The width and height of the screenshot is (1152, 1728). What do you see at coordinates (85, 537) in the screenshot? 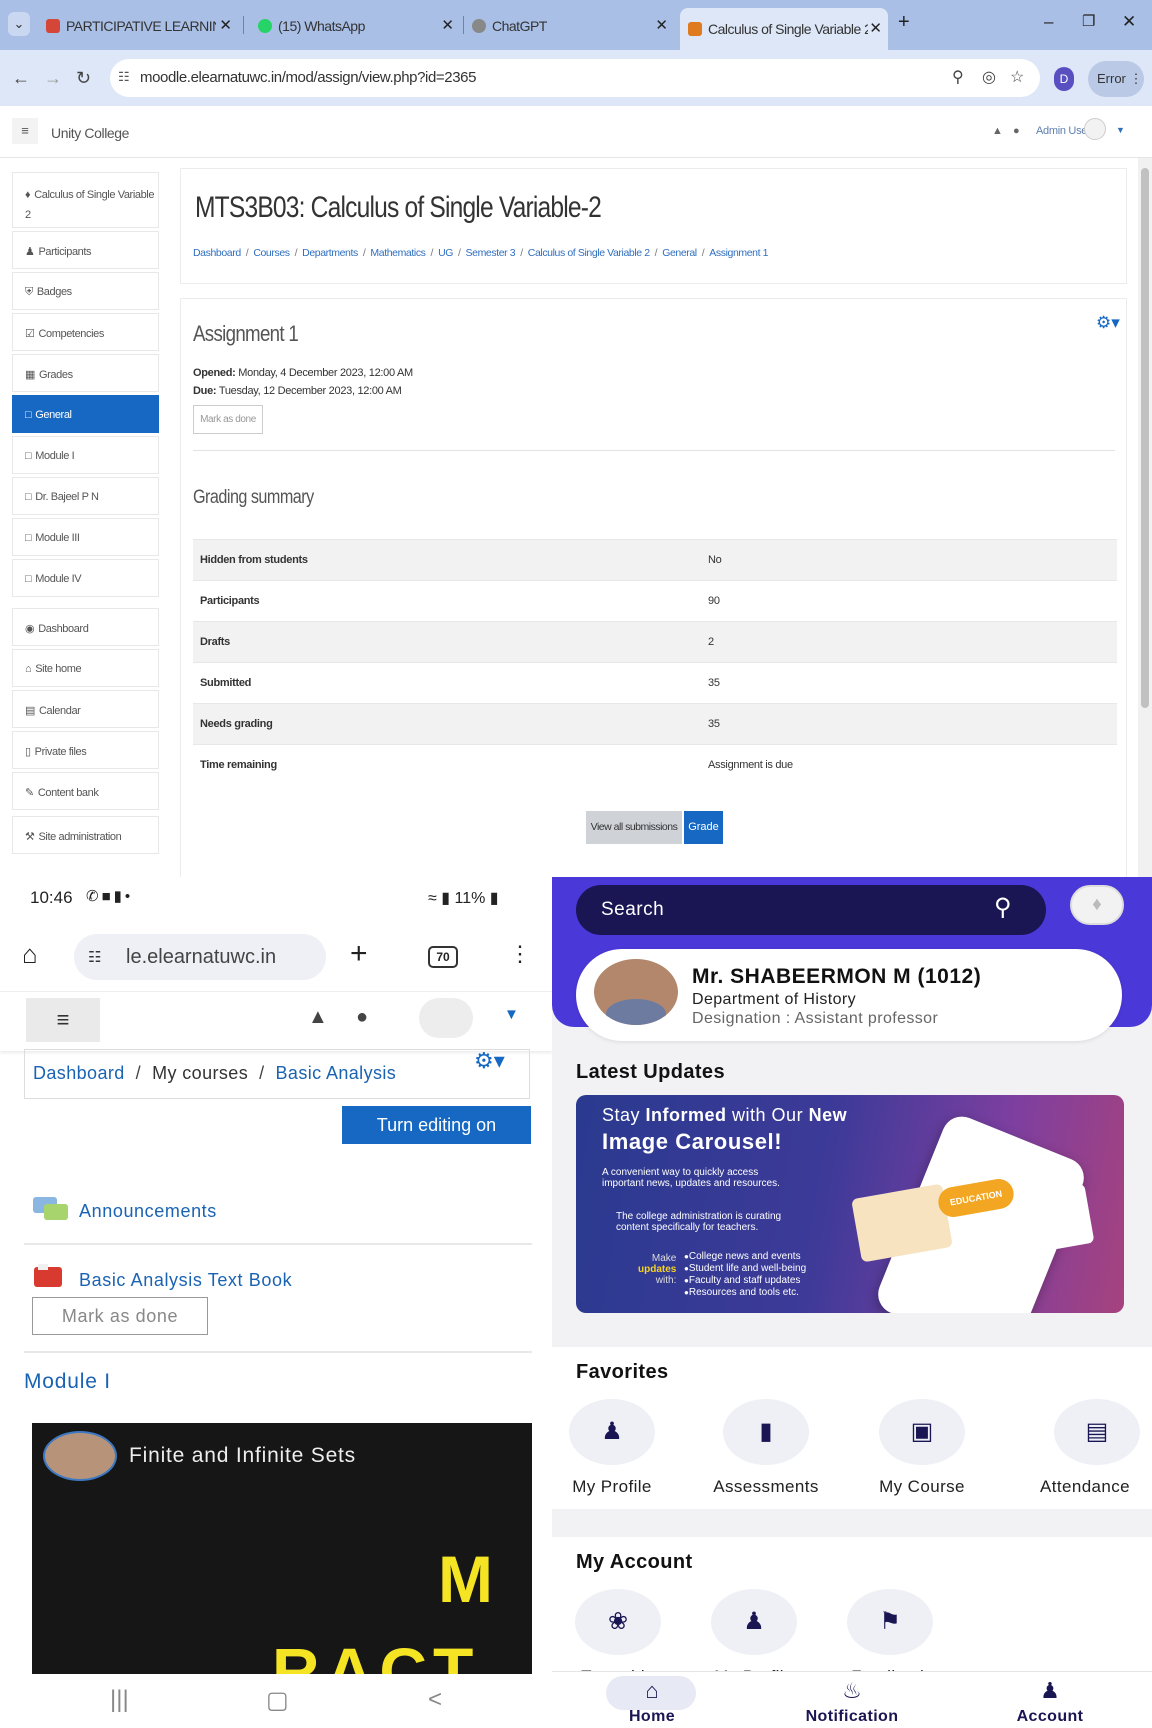
I see `nav-item-module-iii: □ Module III` at bounding box center [85, 537].